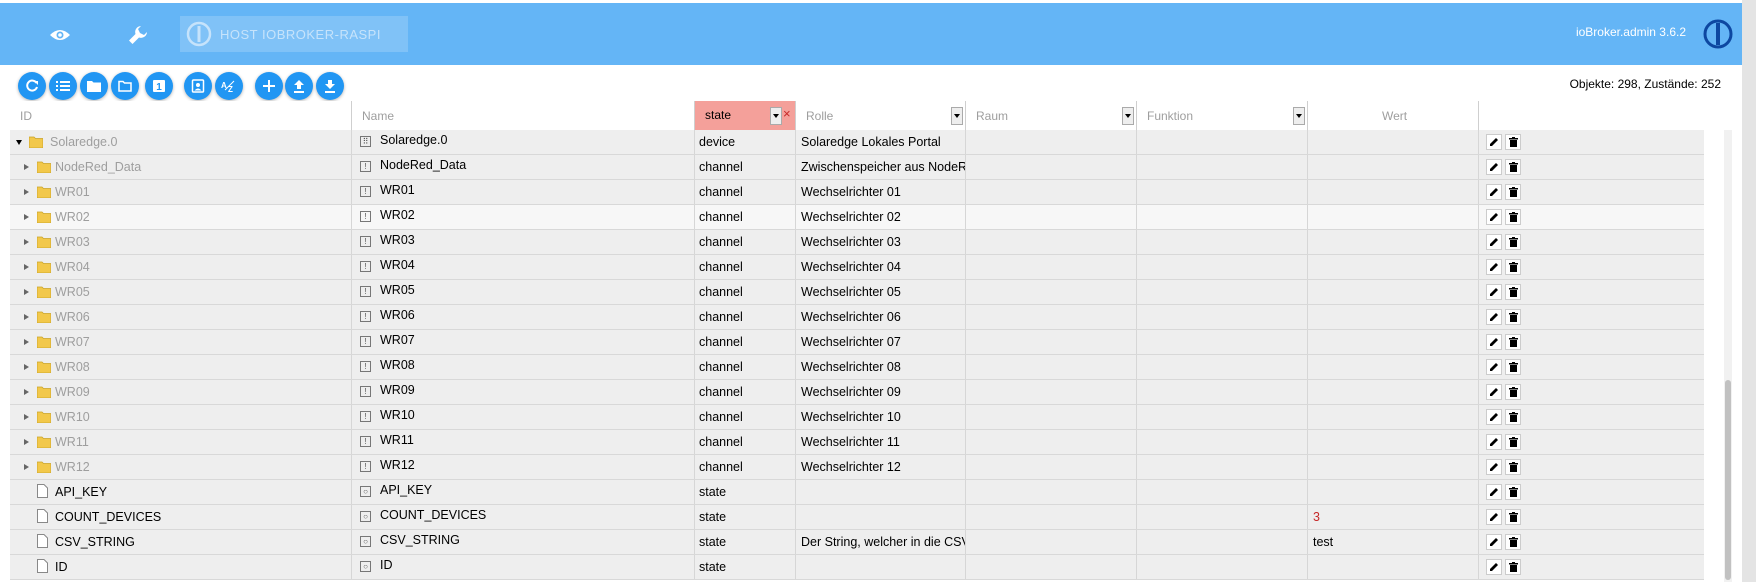 The width and height of the screenshot is (1756, 582). I want to click on table-row: WR06! WR06 channel Wechselrichter 06, so click(857, 317).